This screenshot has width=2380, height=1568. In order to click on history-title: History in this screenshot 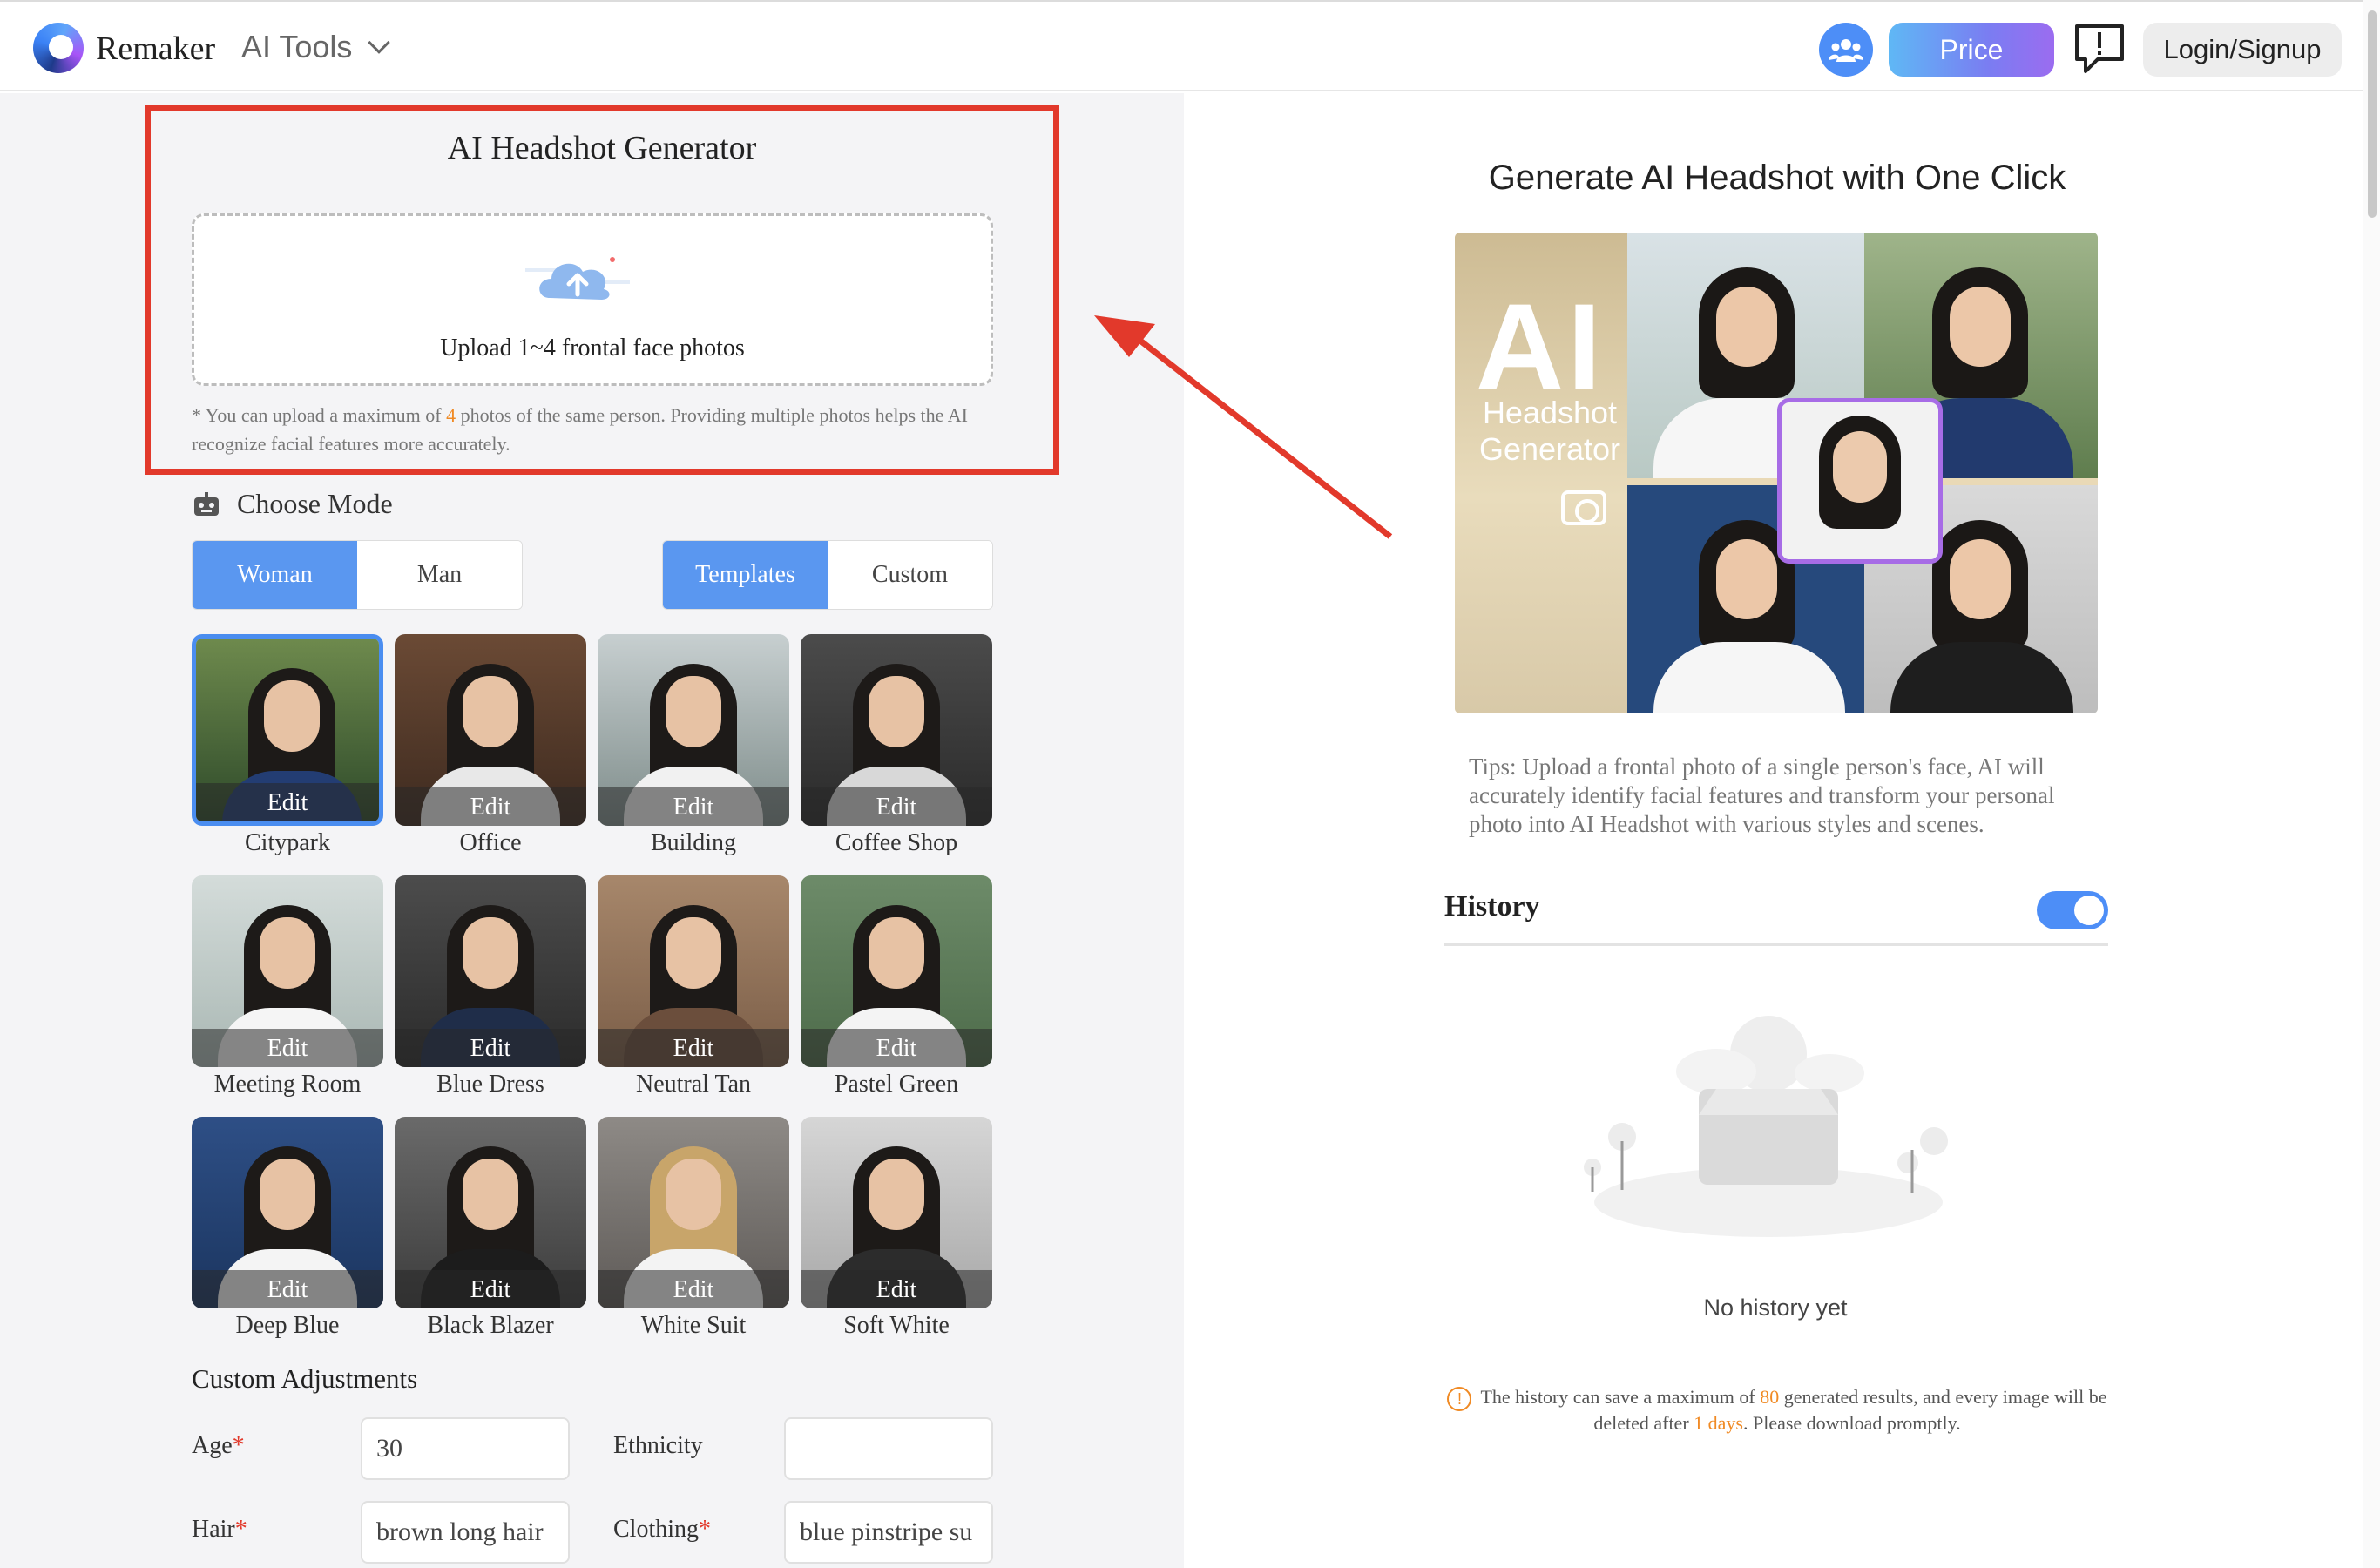, I will do `click(1492, 906)`.